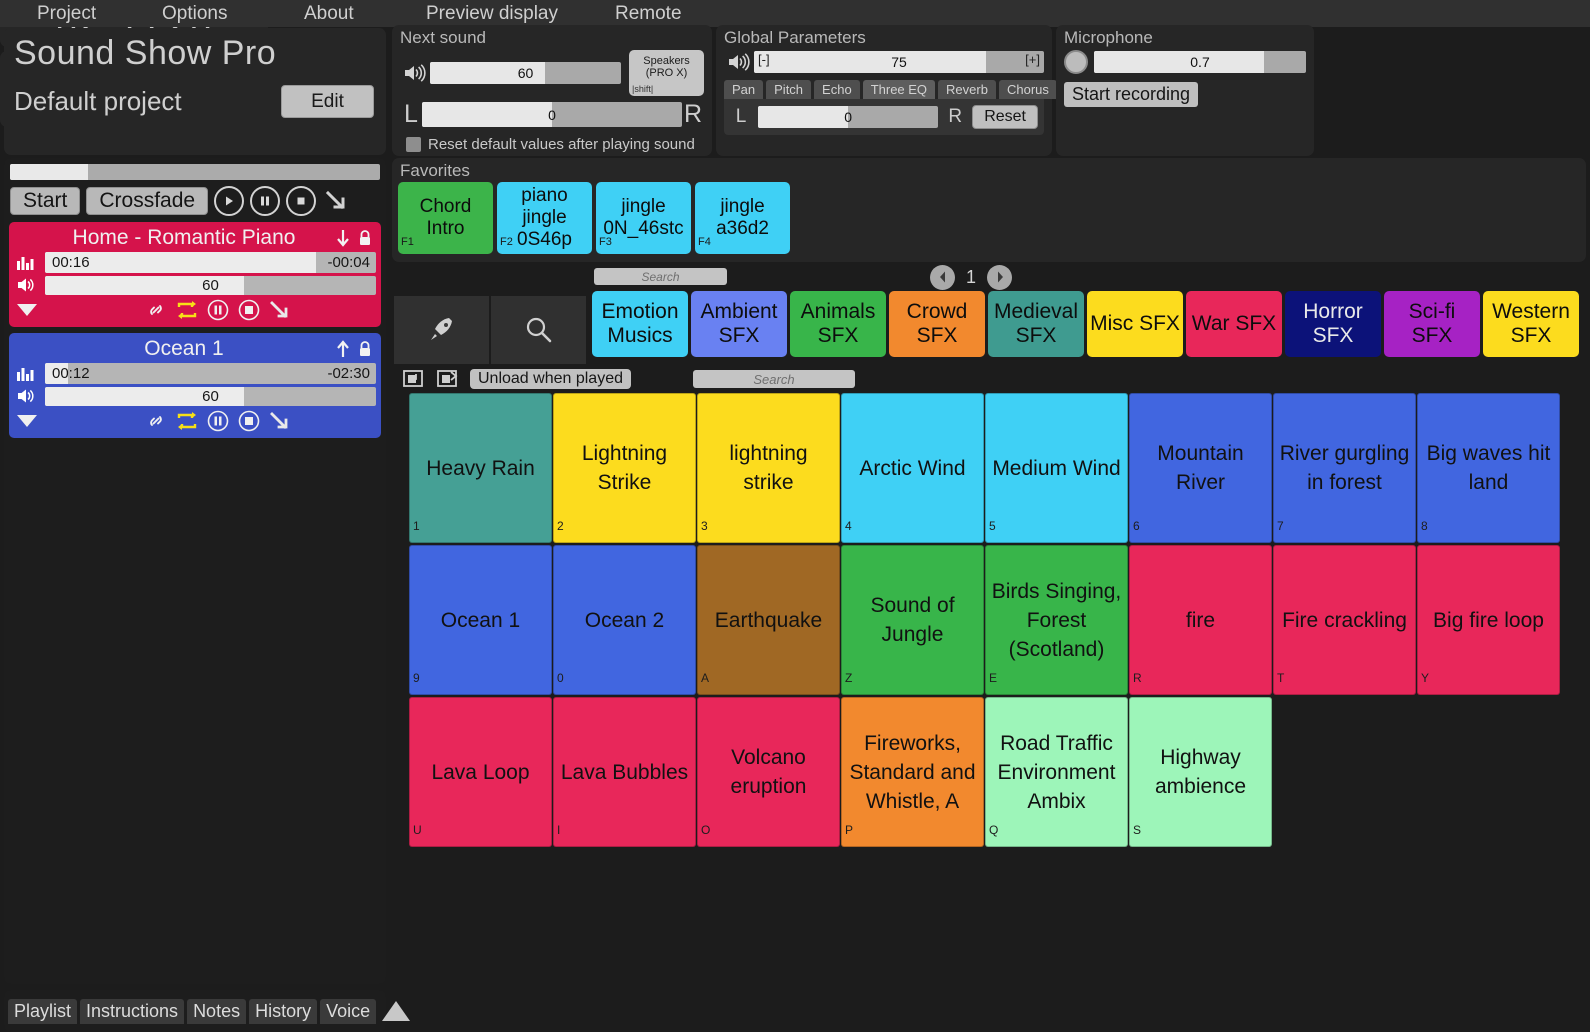 The image size is (1590, 1032). Describe the element at coordinates (525, 73) in the screenshot. I see `next-sound-volume-slider: 60` at that location.